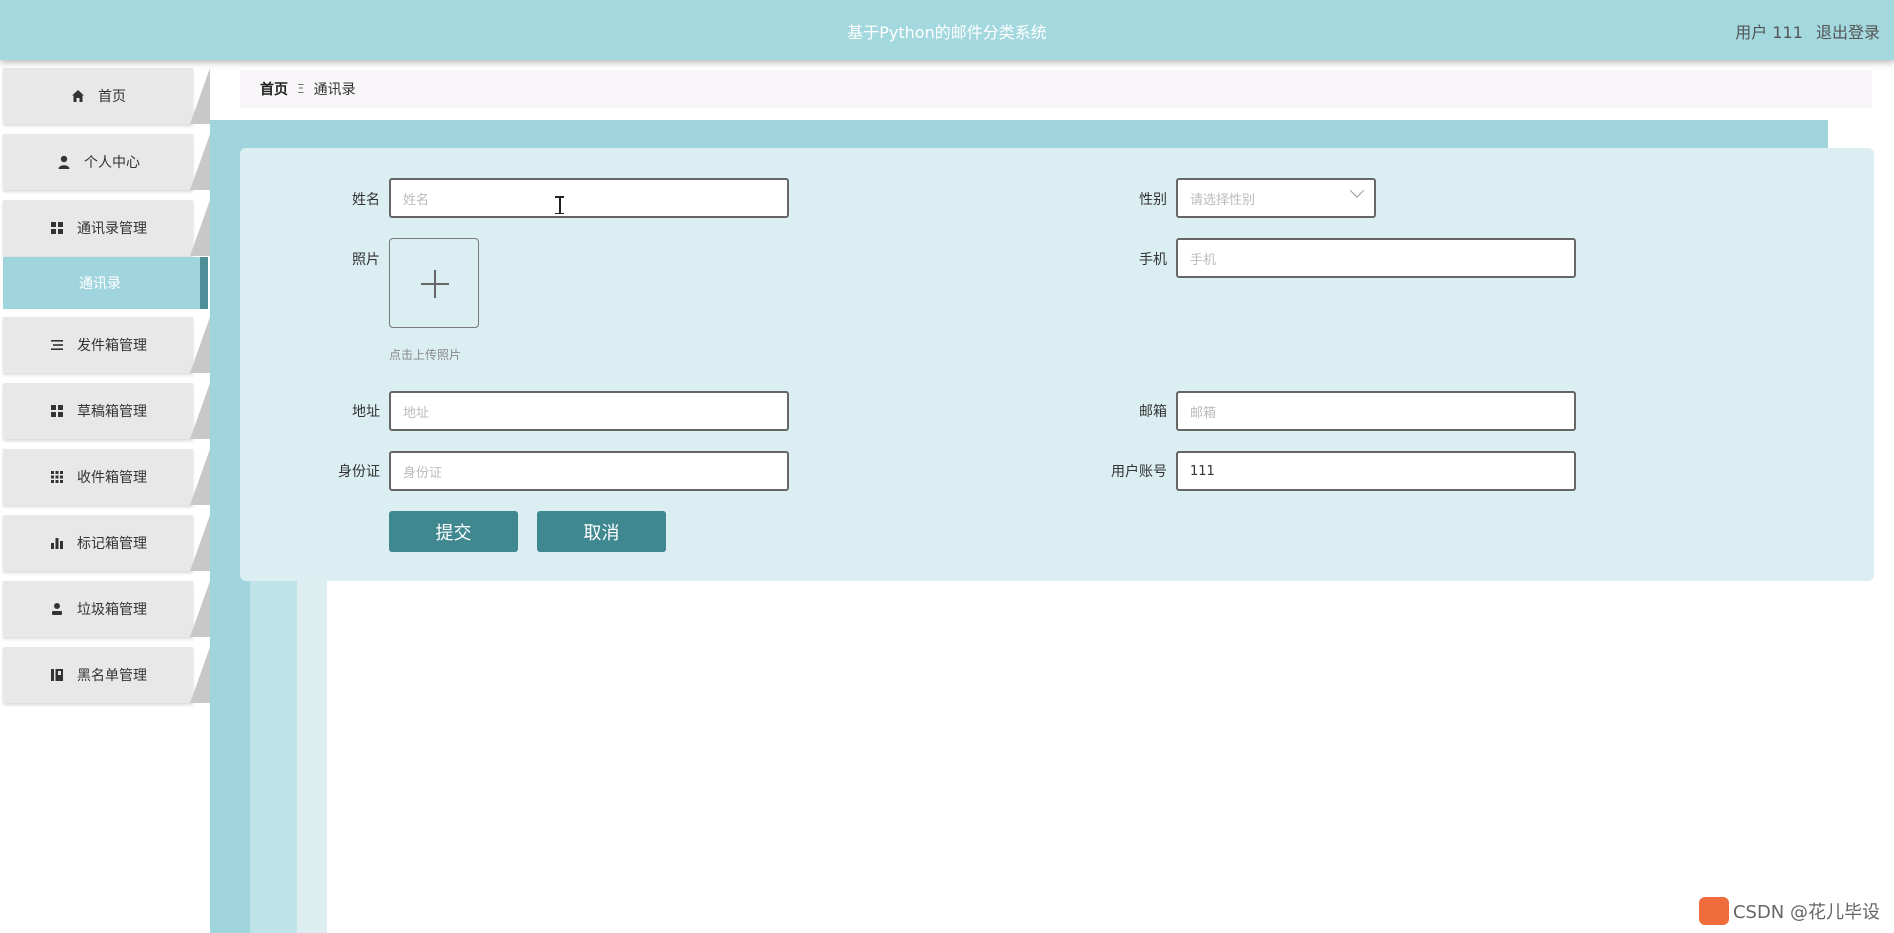 The image size is (1894, 933). I want to click on gender-placeholder: 请选择性别, so click(1223, 200).